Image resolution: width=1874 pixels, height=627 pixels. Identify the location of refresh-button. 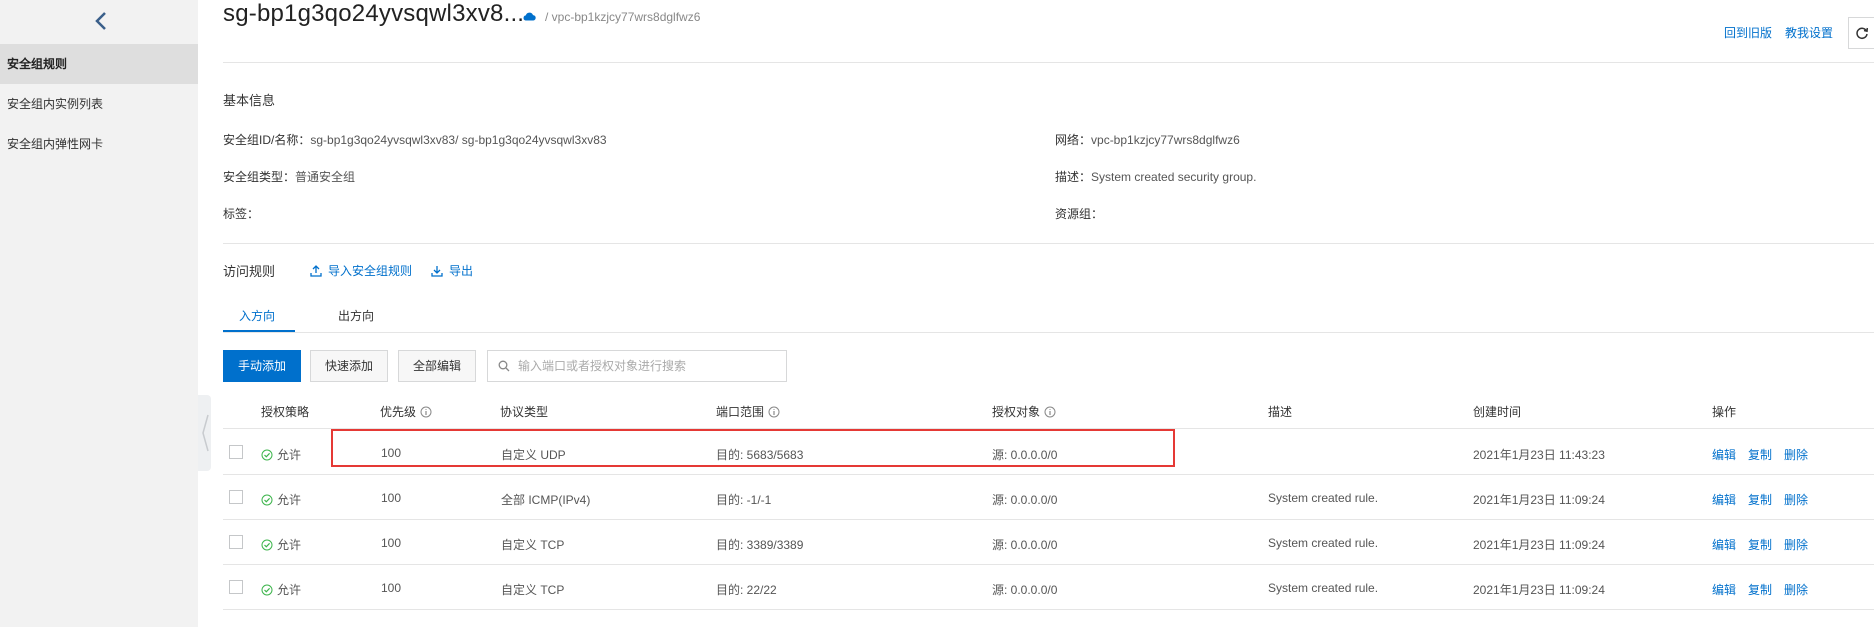
(1861, 33).